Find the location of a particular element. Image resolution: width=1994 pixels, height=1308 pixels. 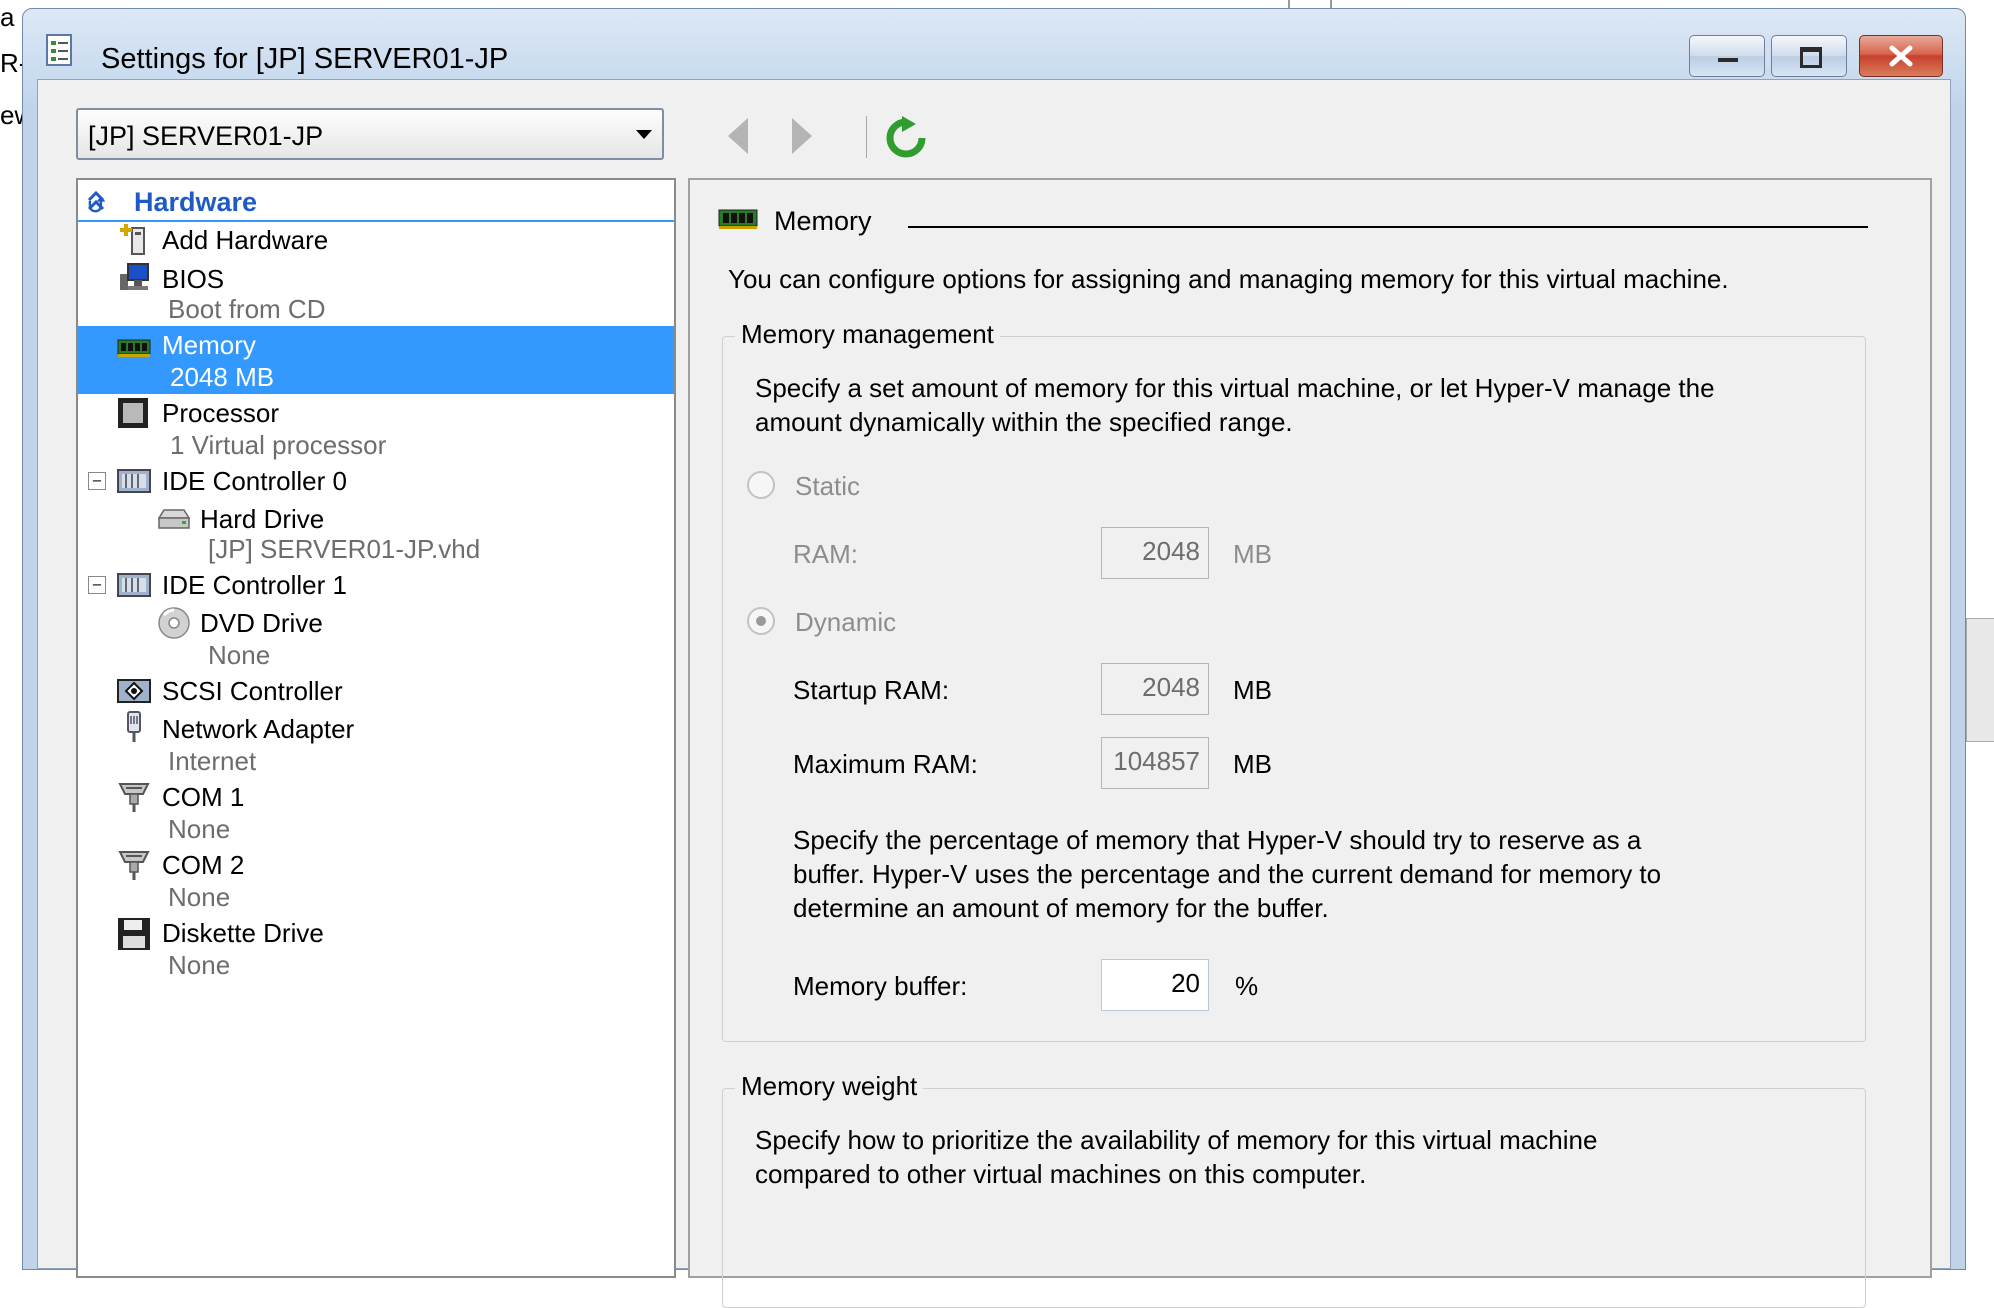

tree-item-detail: 2048 MB is located at coordinates (222, 377).